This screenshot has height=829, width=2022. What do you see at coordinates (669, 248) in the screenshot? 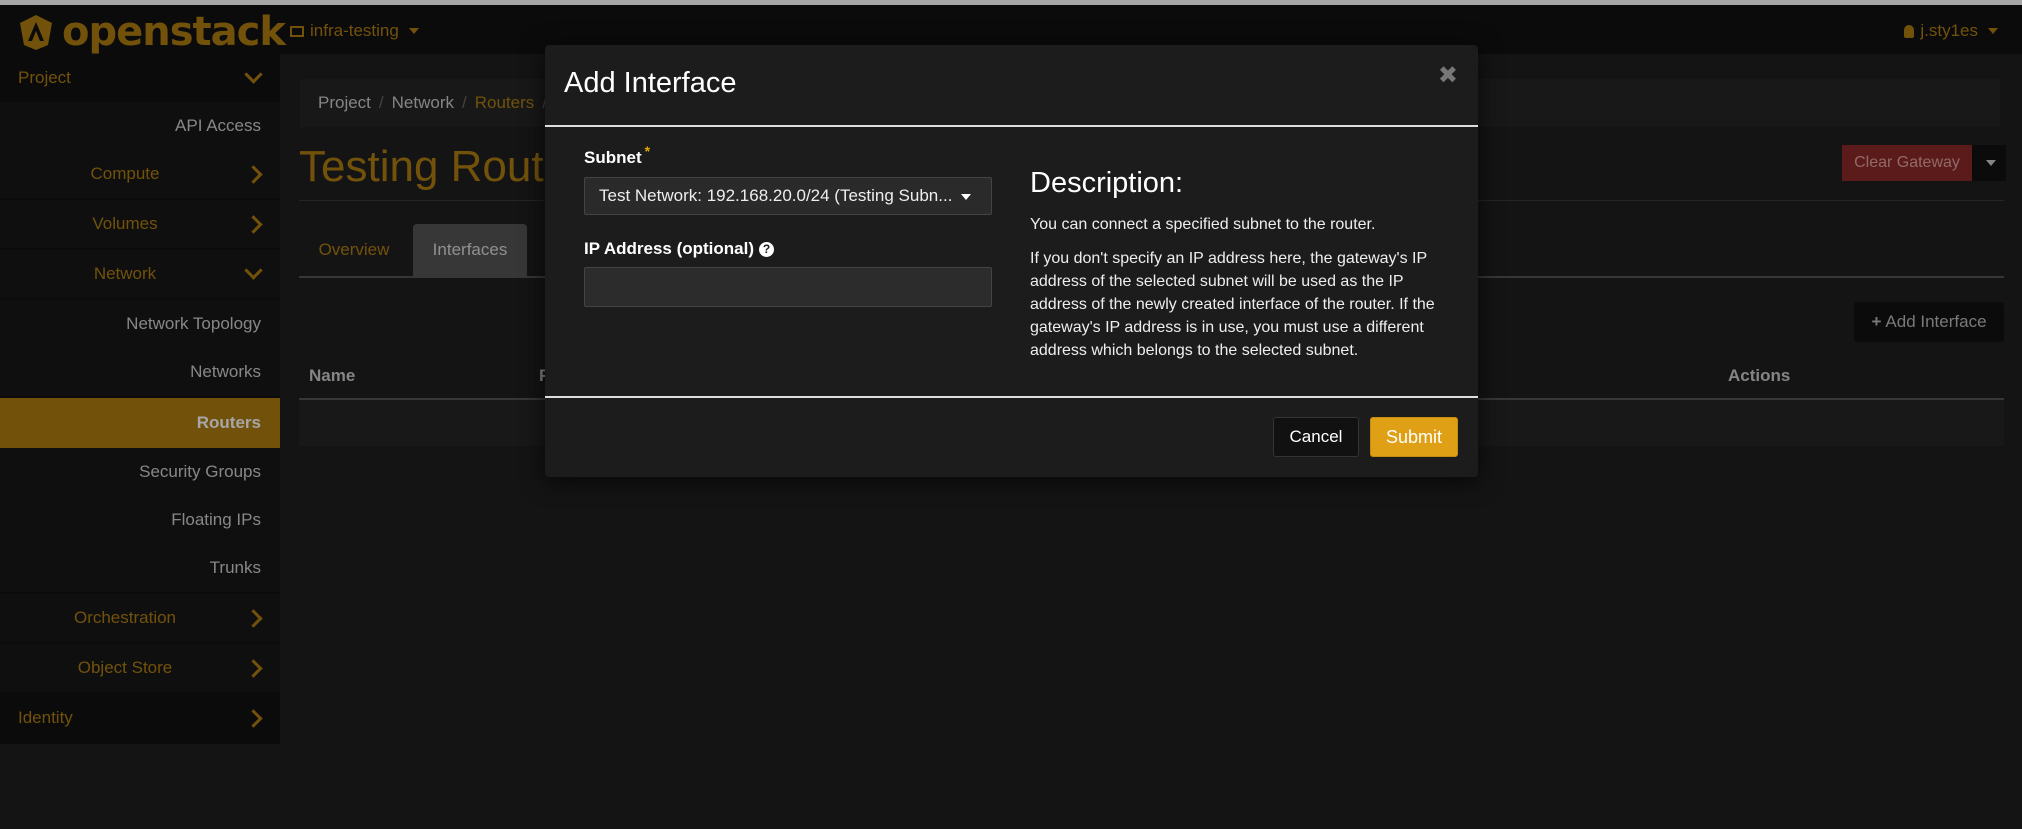
I see `ip-address-label-text: IP Address (optional)` at bounding box center [669, 248].